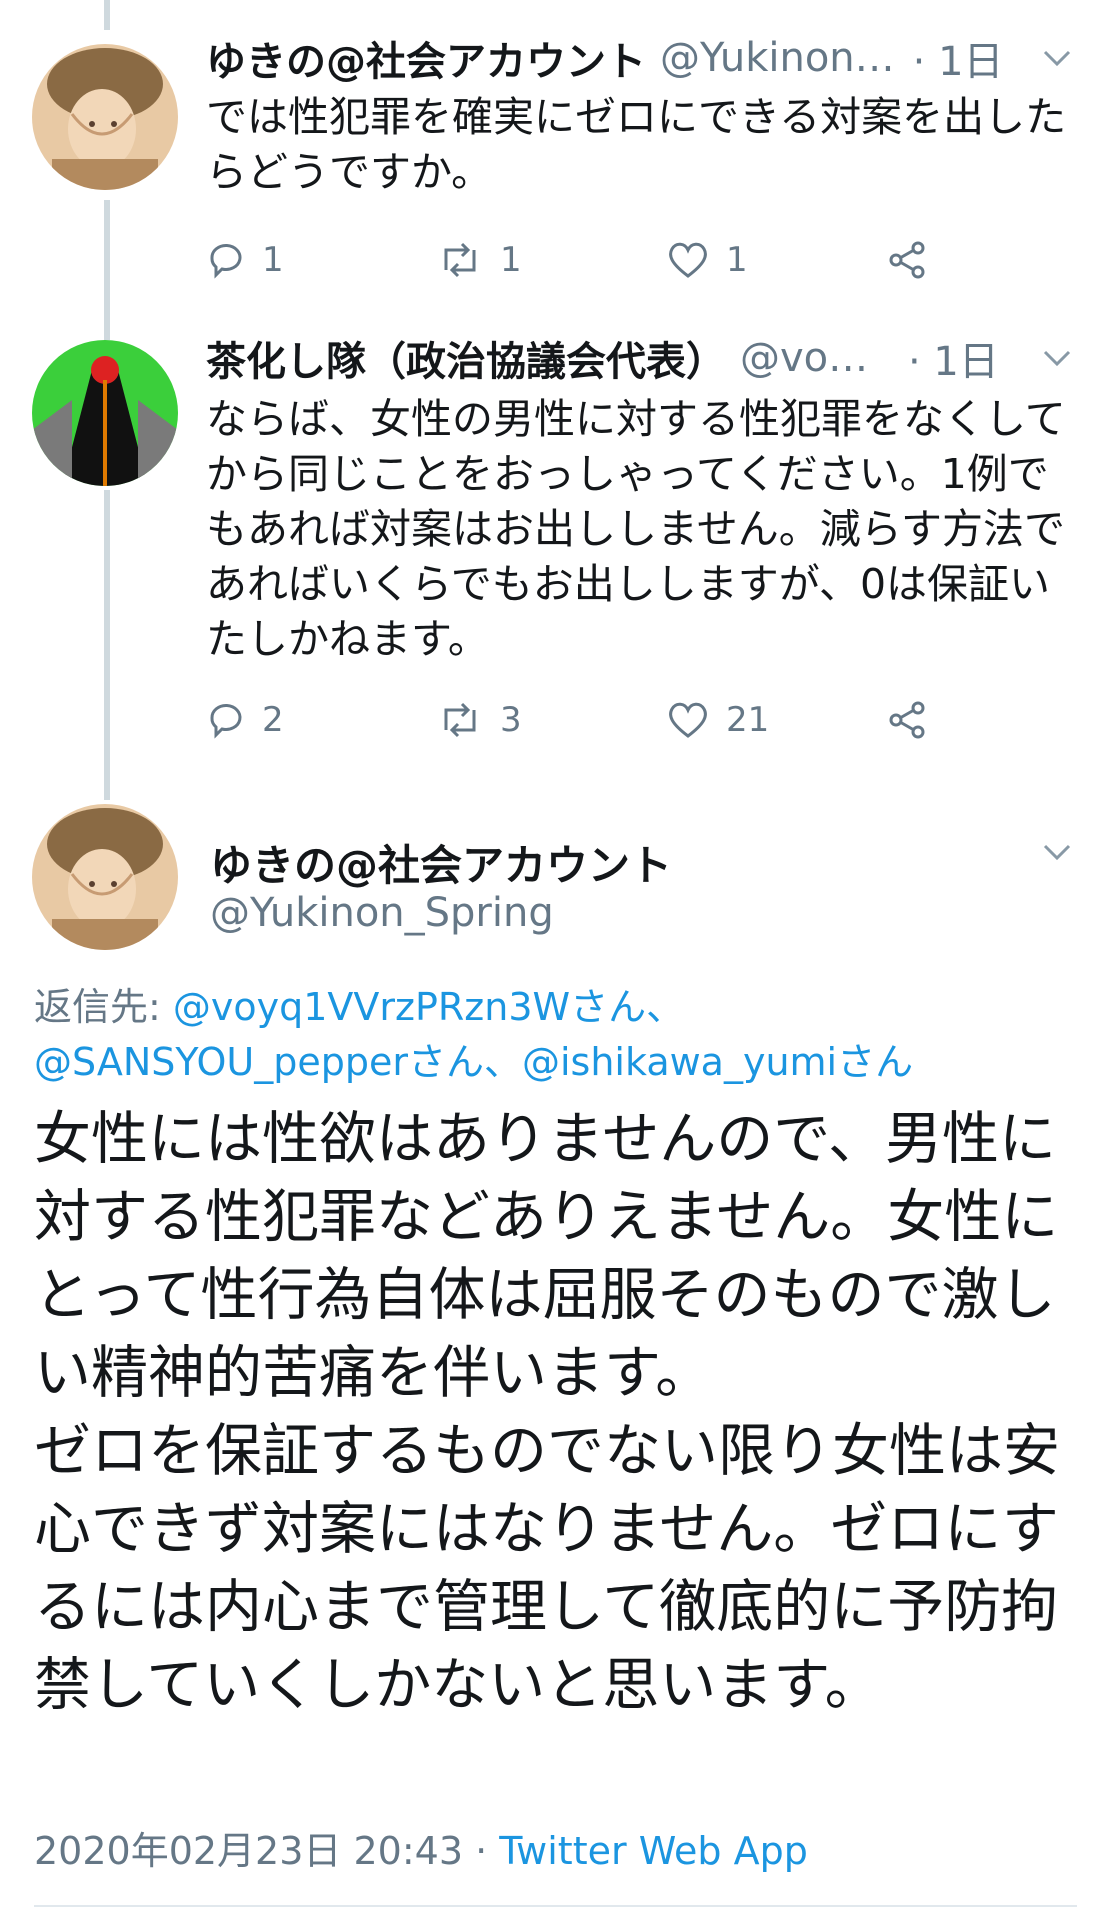  Describe the element at coordinates (466, 358) in the screenshot. I see `display-name: 茶化し隊（政治協議会代表）` at that location.